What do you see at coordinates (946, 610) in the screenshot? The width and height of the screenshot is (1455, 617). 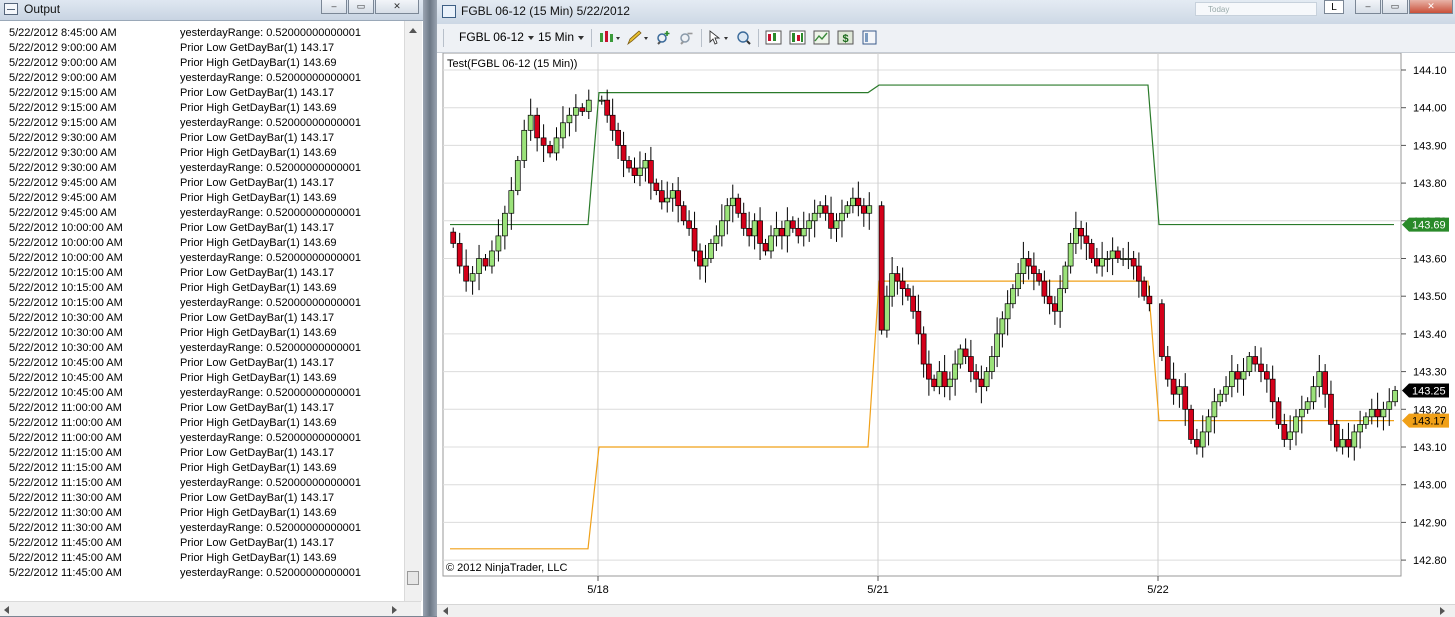 I see `chart-horizontal-scrollbar` at bounding box center [946, 610].